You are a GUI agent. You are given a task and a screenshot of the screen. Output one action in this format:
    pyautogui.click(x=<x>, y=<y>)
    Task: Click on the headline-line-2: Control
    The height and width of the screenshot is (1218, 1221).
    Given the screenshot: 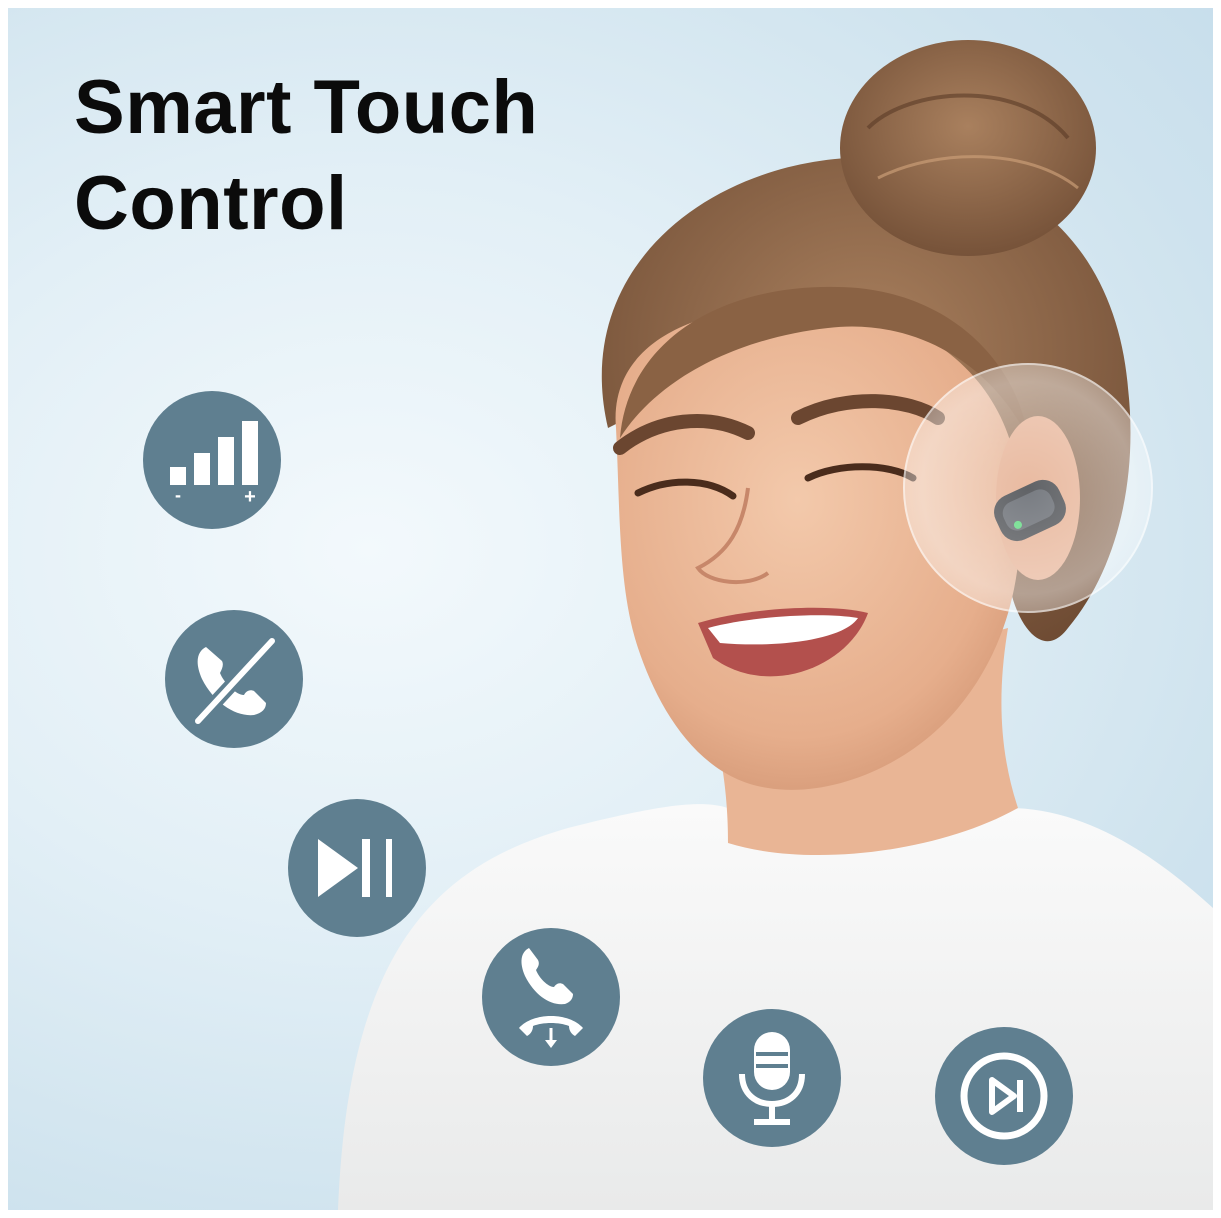 What is the action you would take?
    pyautogui.click(x=211, y=203)
    